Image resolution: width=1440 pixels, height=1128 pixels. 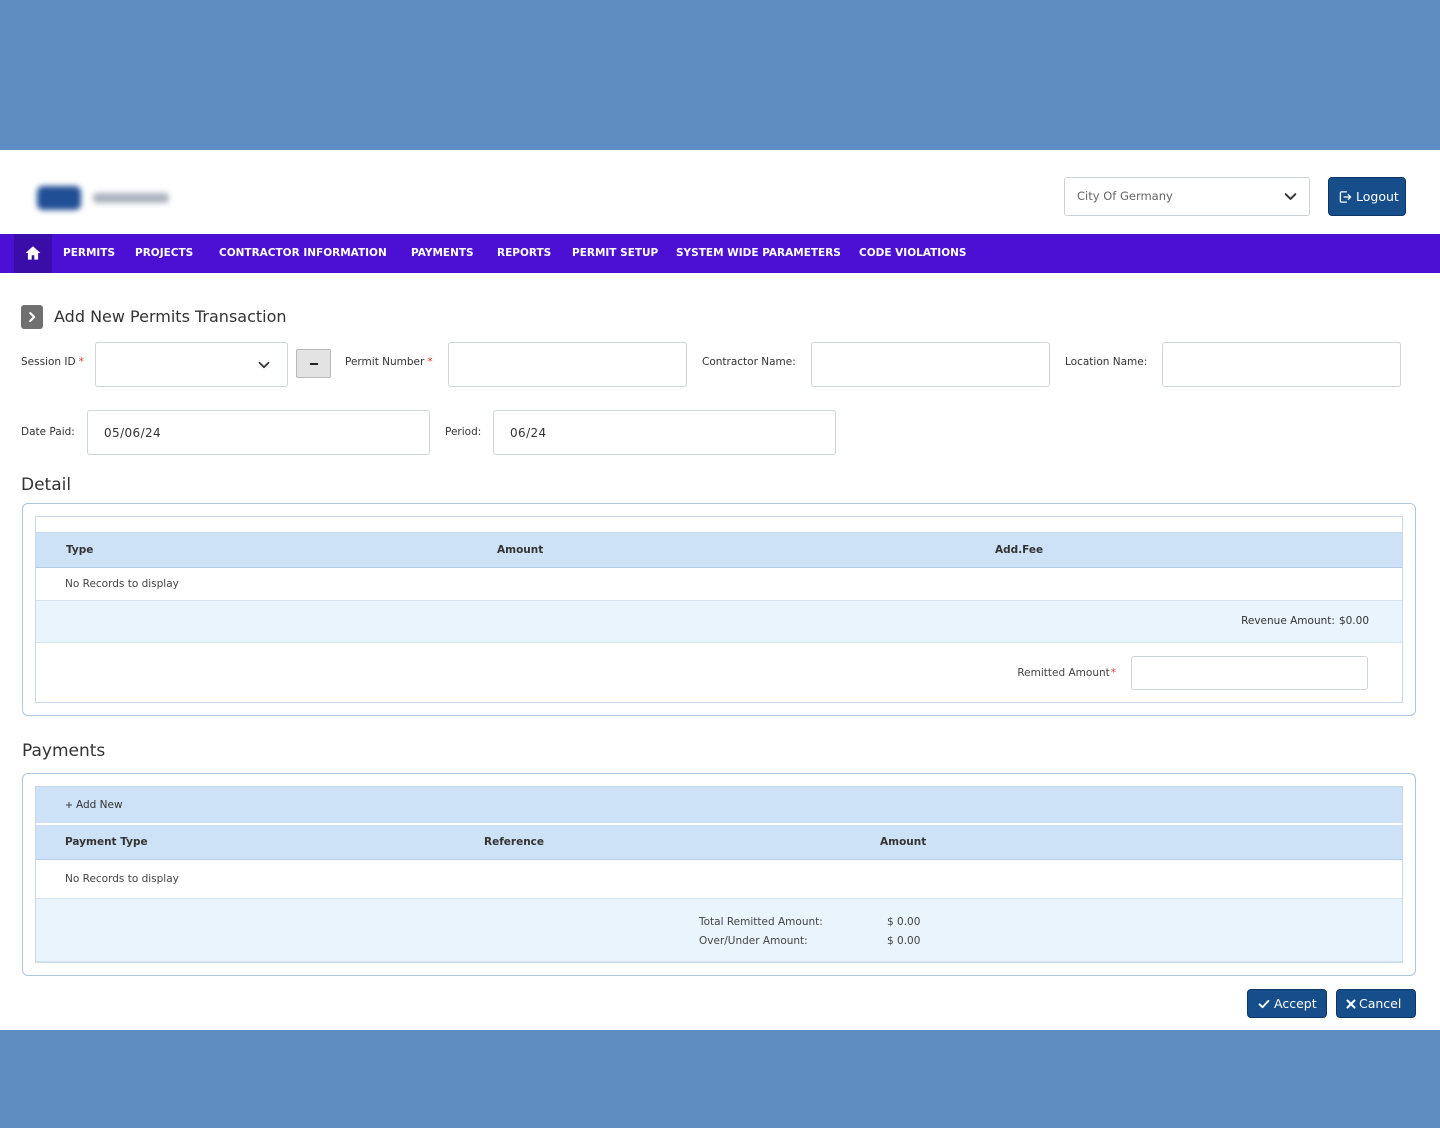 What do you see at coordinates (106, 842) in the screenshot?
I see `column-header-payment-type: Payment Type` at bounding box center [106, 842].